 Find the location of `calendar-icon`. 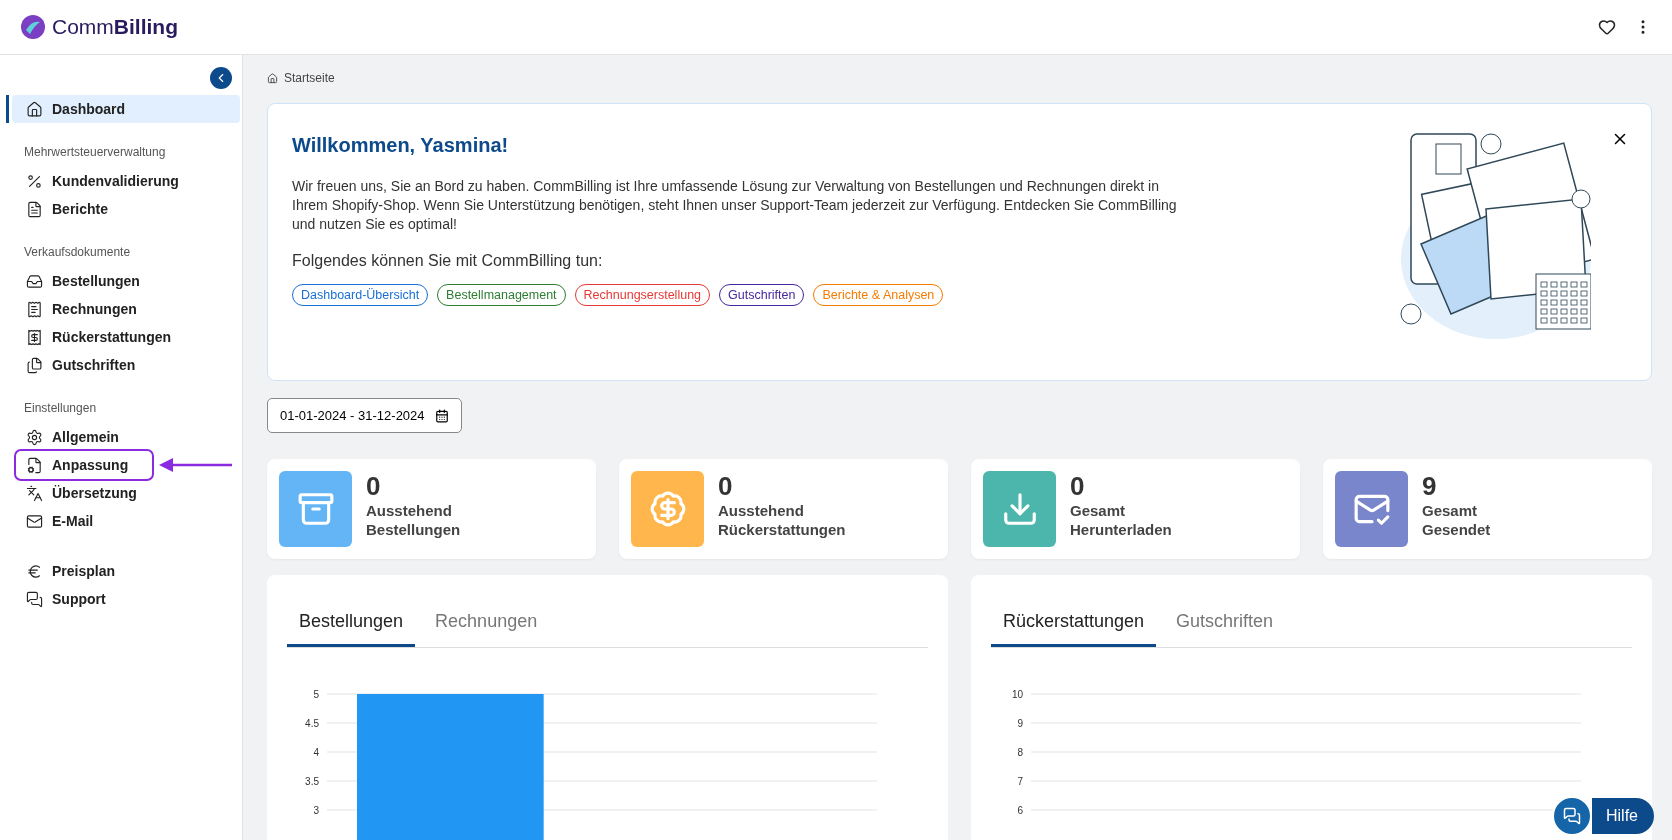

calendar-icon is located at coordinates (441, 415).